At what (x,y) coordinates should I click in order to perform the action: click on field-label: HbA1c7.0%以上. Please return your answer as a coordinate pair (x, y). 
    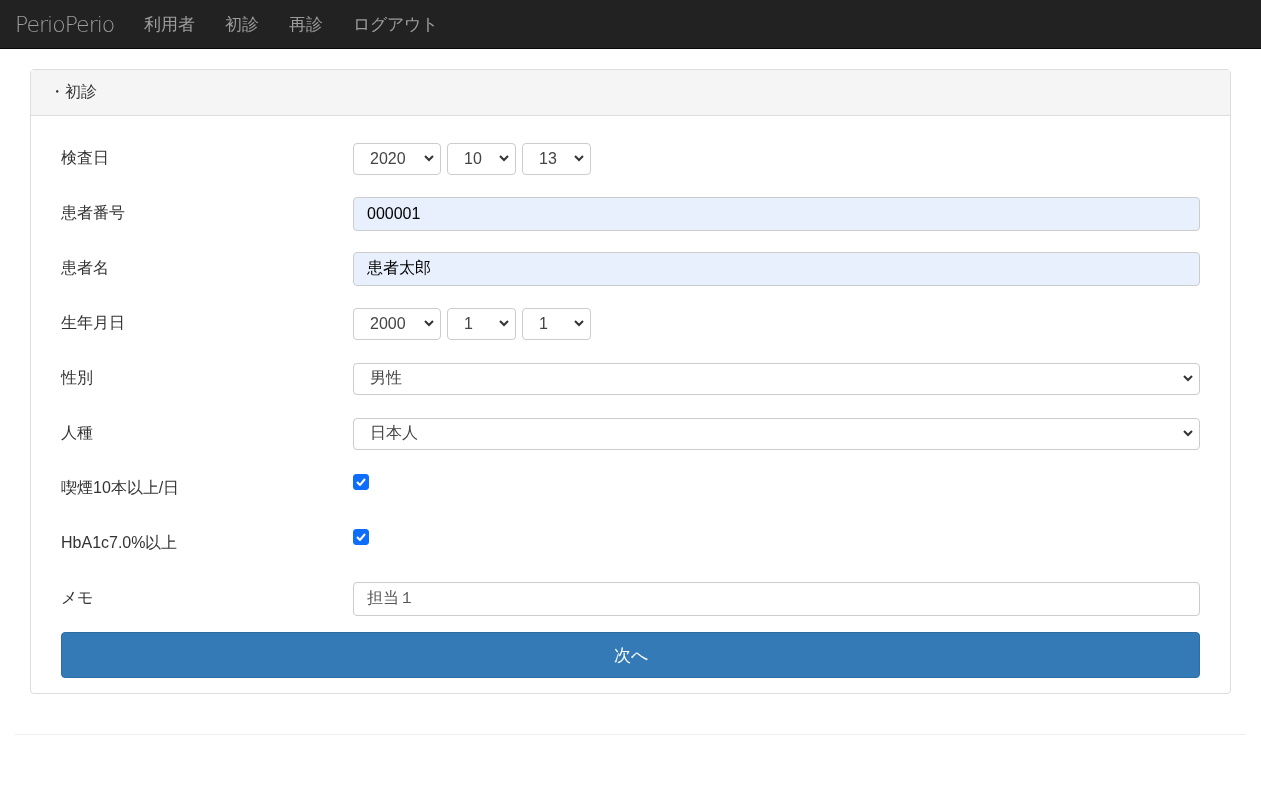
    Looking at the image, I should click on (120, 543).